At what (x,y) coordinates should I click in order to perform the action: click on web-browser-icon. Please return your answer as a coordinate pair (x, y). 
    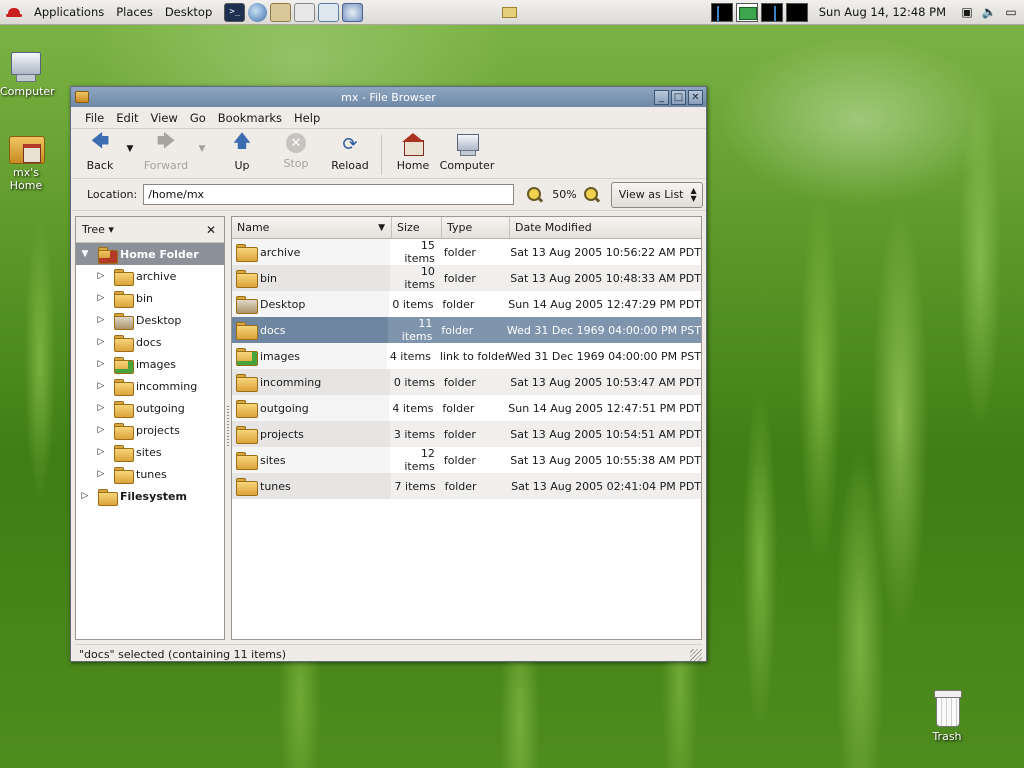
    Looking at the image, I should click on (258, 12).